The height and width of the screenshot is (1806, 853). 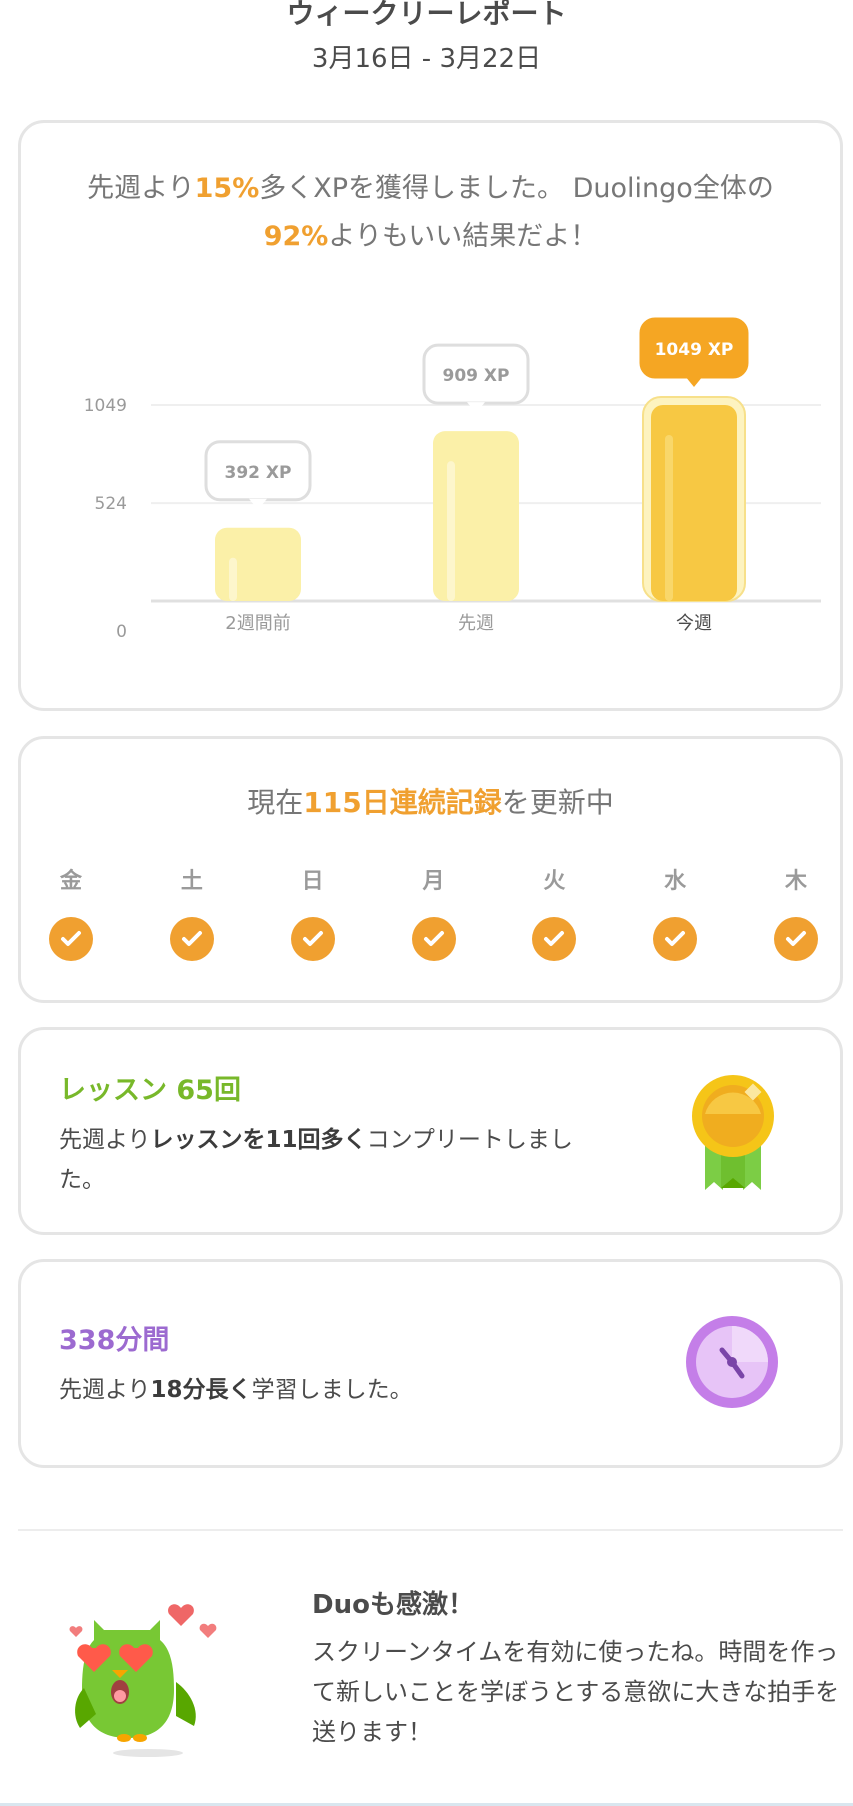 What do you see at coordinates (393, 1605) in the screenshot?
I see `duo-title: Duoも感激！` at bounding box center [393, 1605].